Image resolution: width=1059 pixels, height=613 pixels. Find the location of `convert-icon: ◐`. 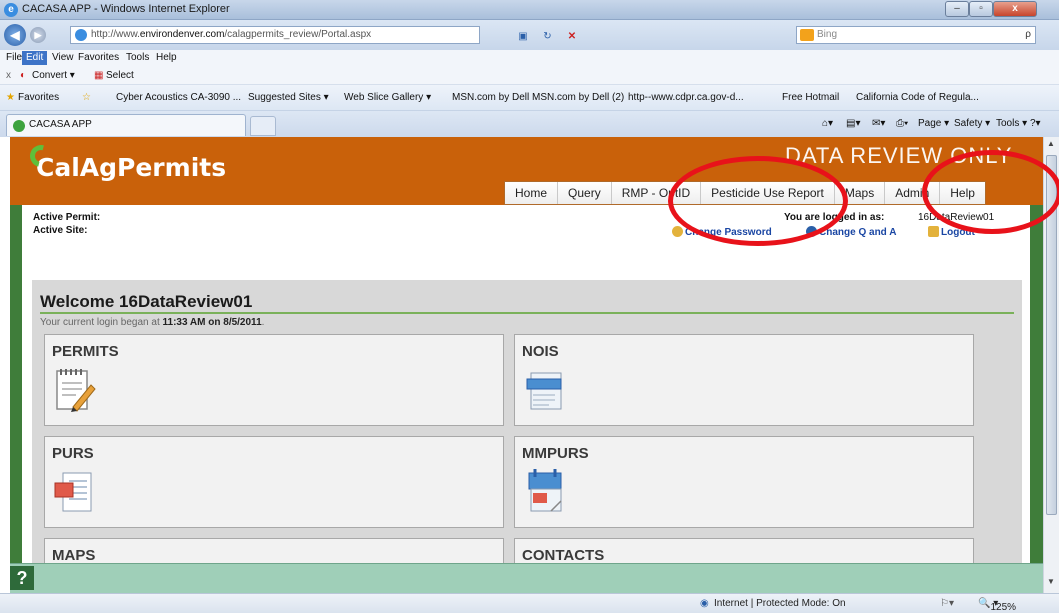

convert-icon: ◐ is located at coordinates (23, 75).